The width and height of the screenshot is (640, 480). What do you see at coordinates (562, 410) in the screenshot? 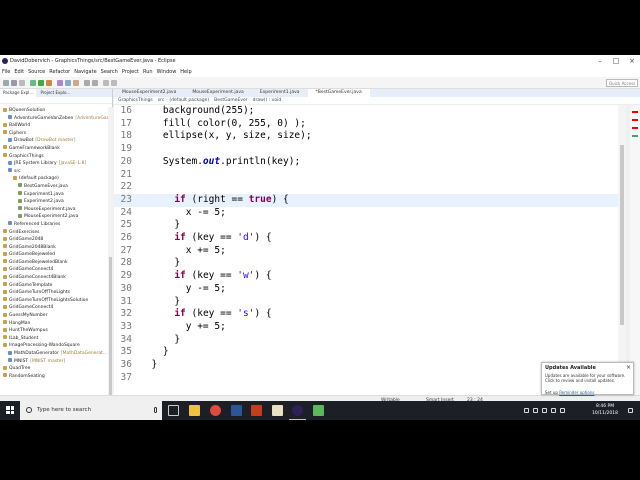
I see `battery-icon` at bounding box center [562, 410].